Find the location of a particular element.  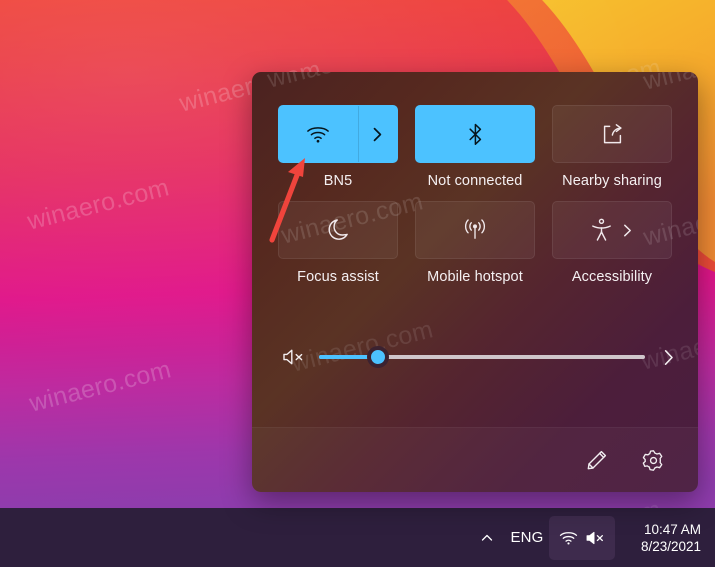

nearby-sharing-tile-label: Nearby sharing is located at coordinates (612, 181).